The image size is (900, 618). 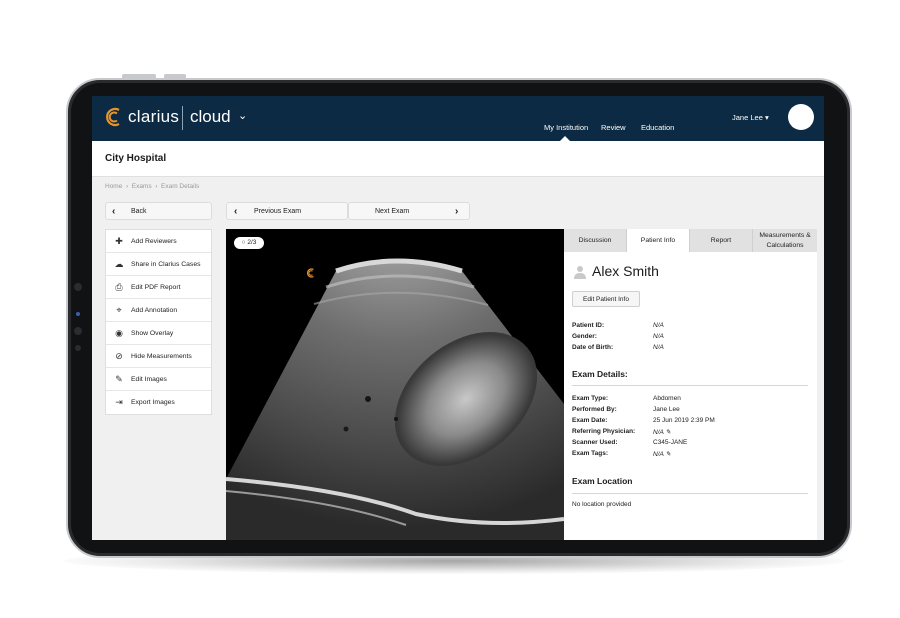 I want to click on action-label: Share in Clarius Cases, so click(x=166, y=264).